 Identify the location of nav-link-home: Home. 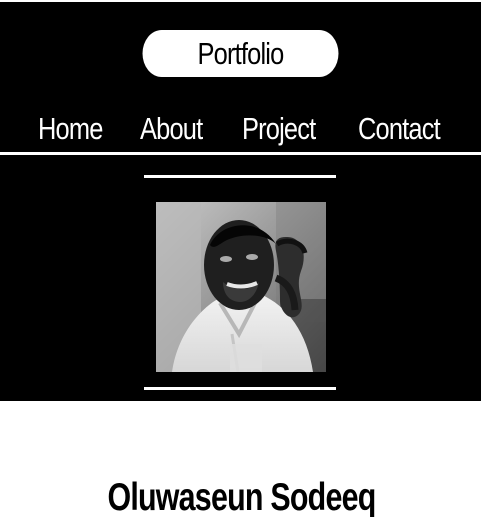
(70, 129).